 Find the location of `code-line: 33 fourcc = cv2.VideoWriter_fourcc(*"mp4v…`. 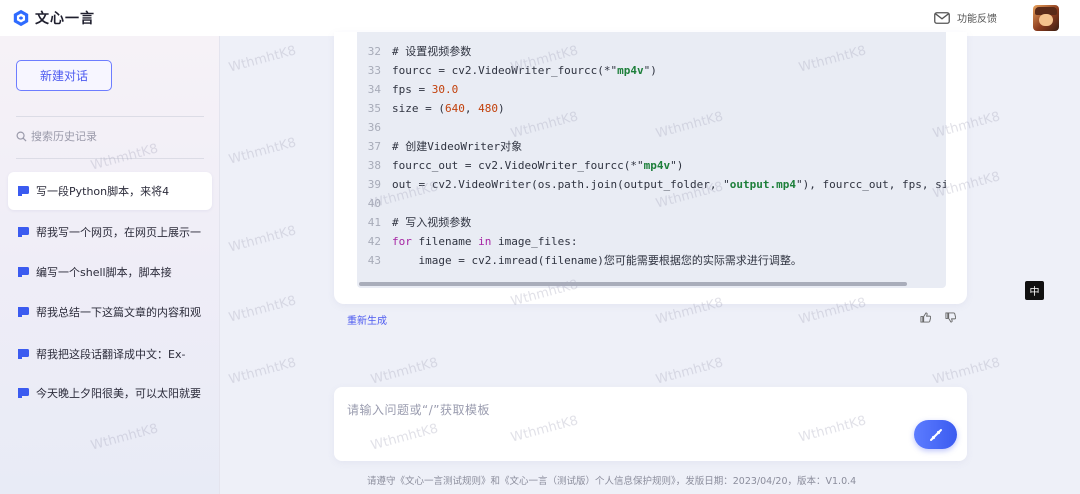

code-line: 33 fourcc = cv2.VideoWriter_fourcc(*"mp4v… is located at coordinates (512, 70).